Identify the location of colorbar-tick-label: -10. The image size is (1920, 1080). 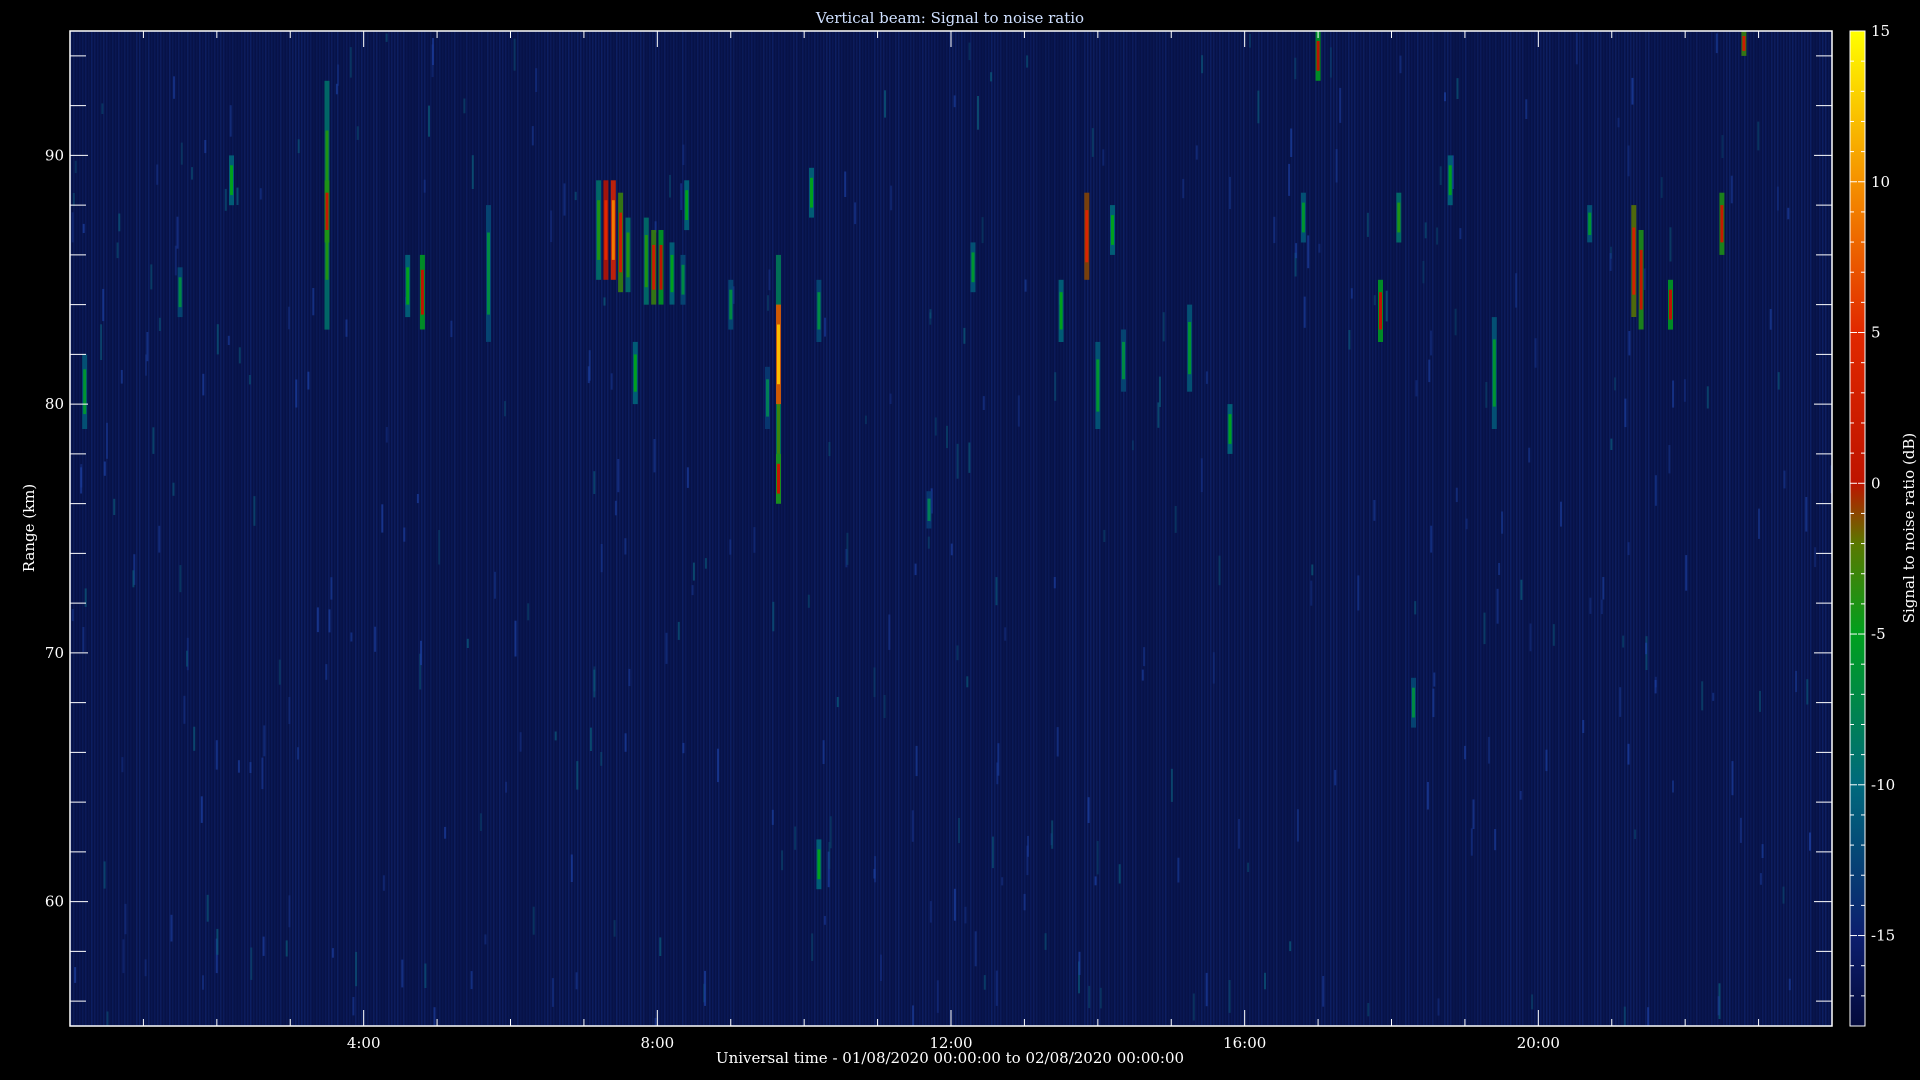
(1883, 785).